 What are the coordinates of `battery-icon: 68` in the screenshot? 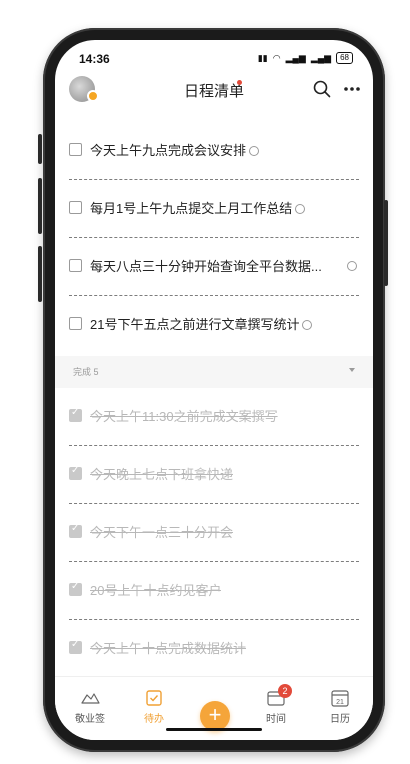 It's located at (344, 58).